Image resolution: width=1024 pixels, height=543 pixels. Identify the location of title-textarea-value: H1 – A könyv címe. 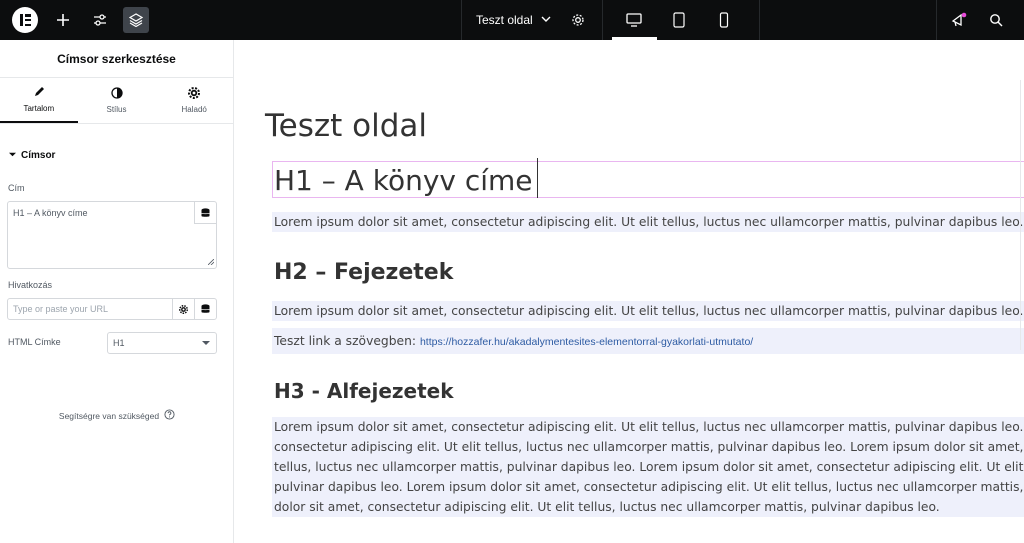
(50, 213).